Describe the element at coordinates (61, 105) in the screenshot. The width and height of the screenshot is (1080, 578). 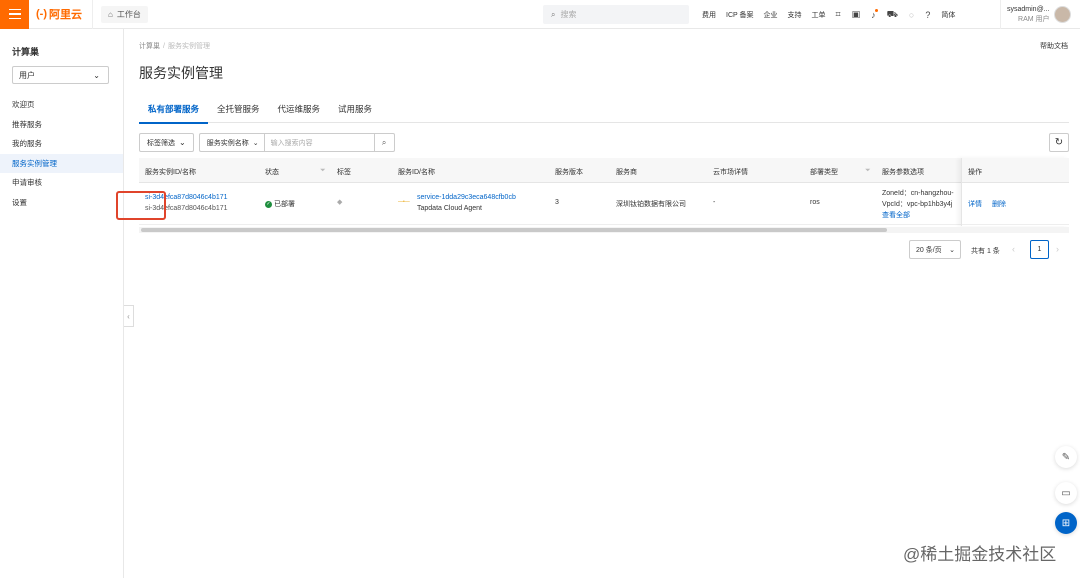
I see `sidebar-item-welcome: 欢迎页` at that location.